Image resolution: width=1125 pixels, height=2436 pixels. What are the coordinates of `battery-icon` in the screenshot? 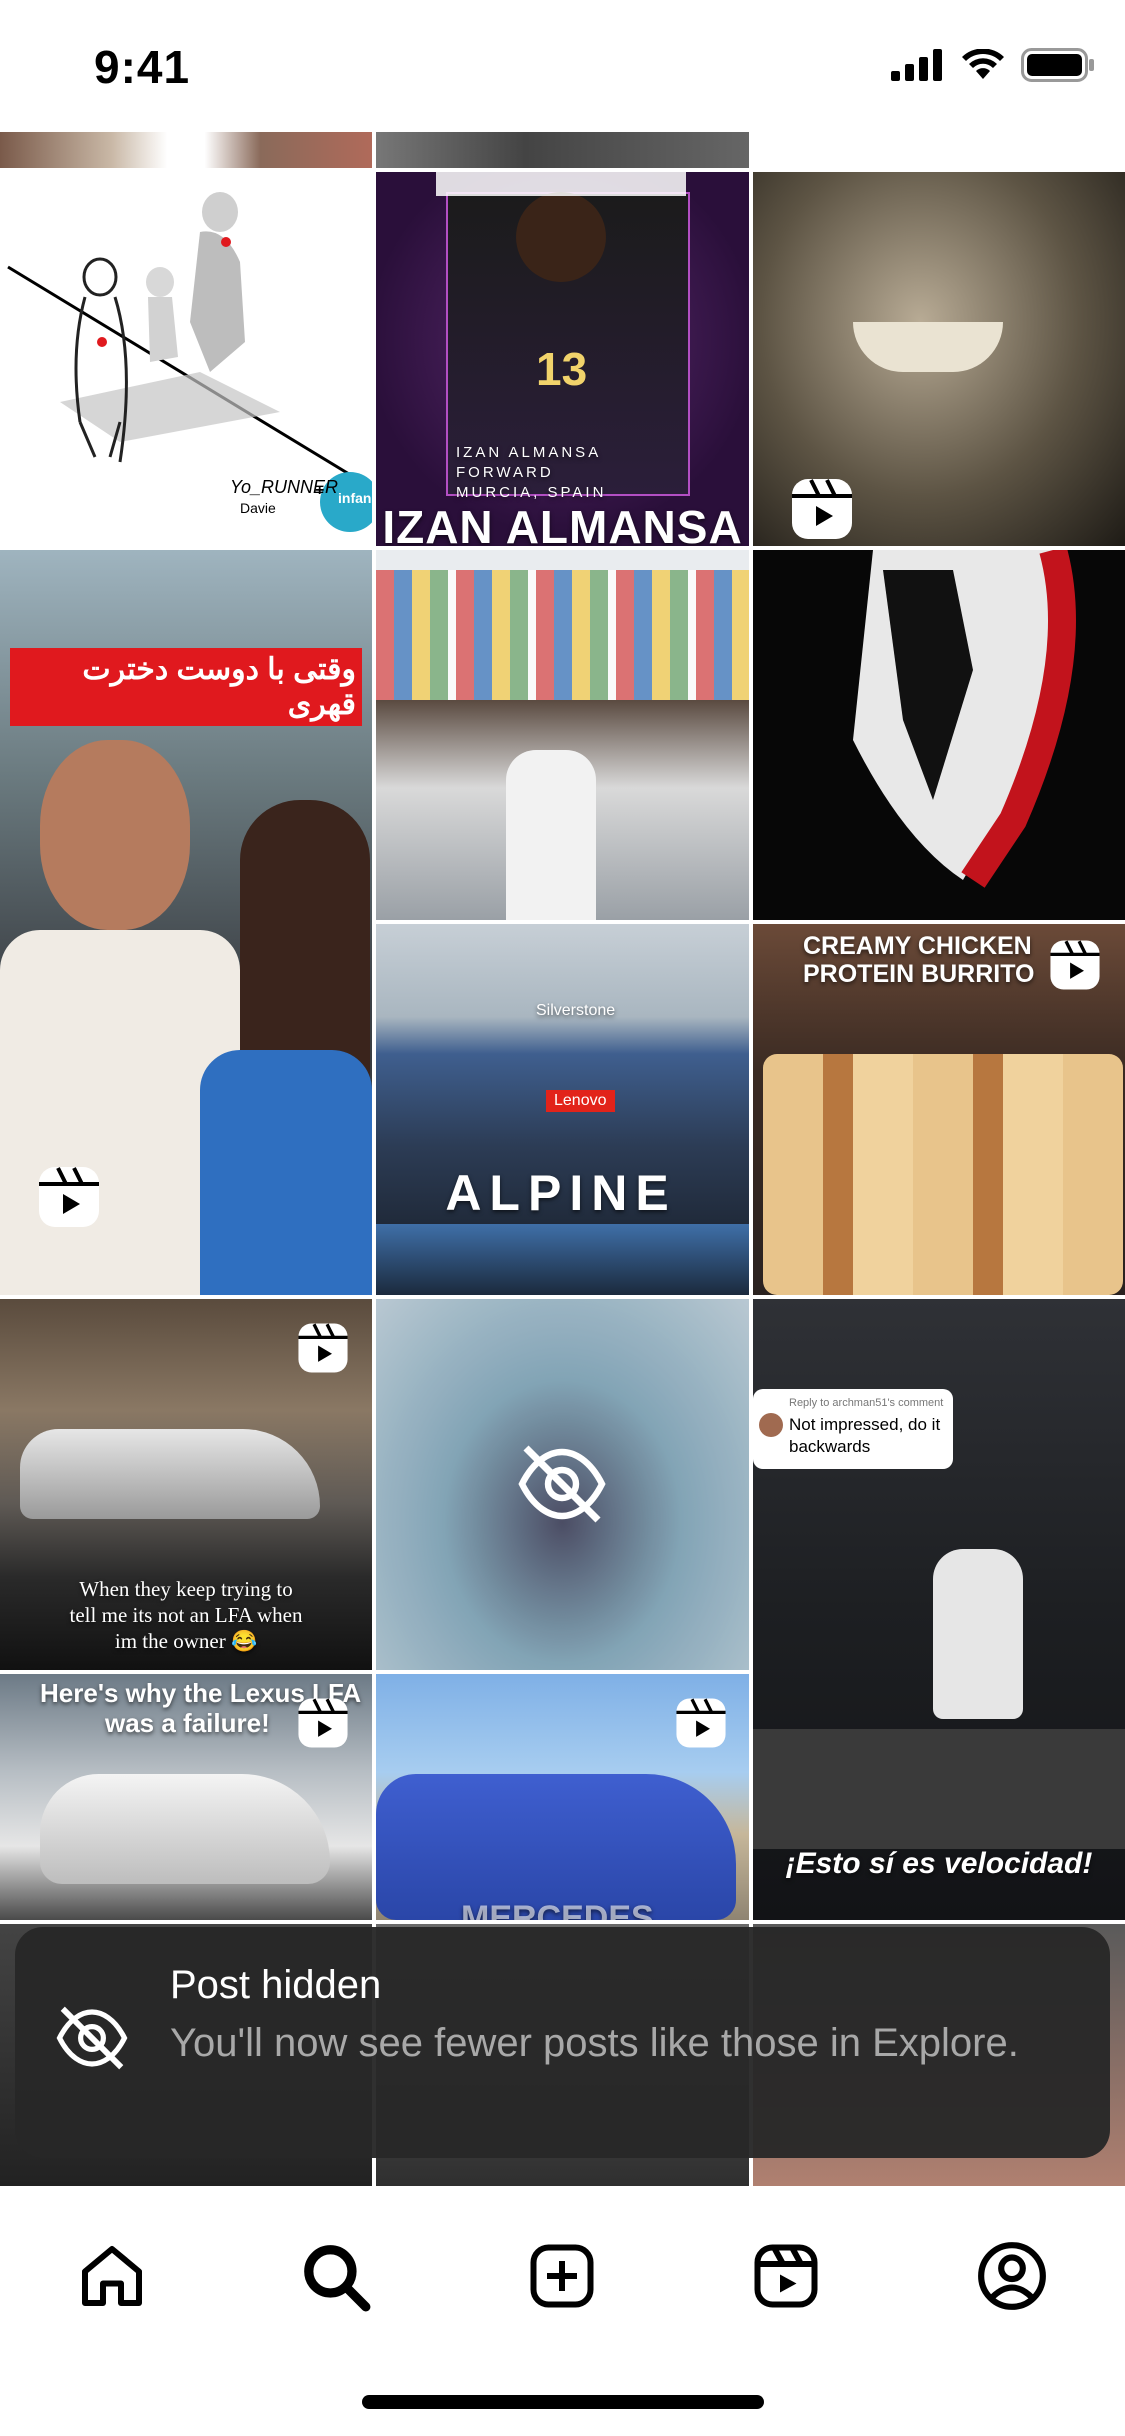 It's located at (1057, 65).